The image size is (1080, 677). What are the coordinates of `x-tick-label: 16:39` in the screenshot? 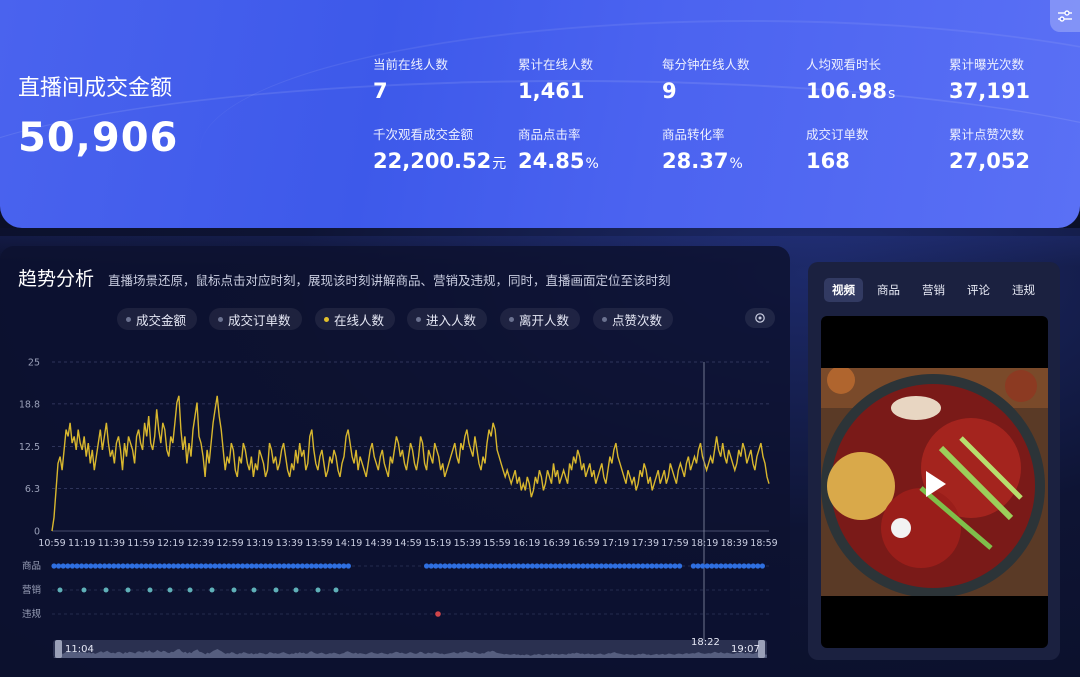 It's located at (556, 543).